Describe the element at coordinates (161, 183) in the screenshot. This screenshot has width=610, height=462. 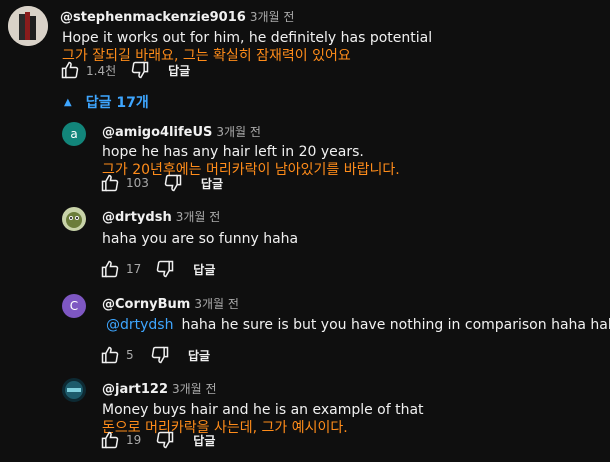
I see `reply-actions: 103 답글` at that location.